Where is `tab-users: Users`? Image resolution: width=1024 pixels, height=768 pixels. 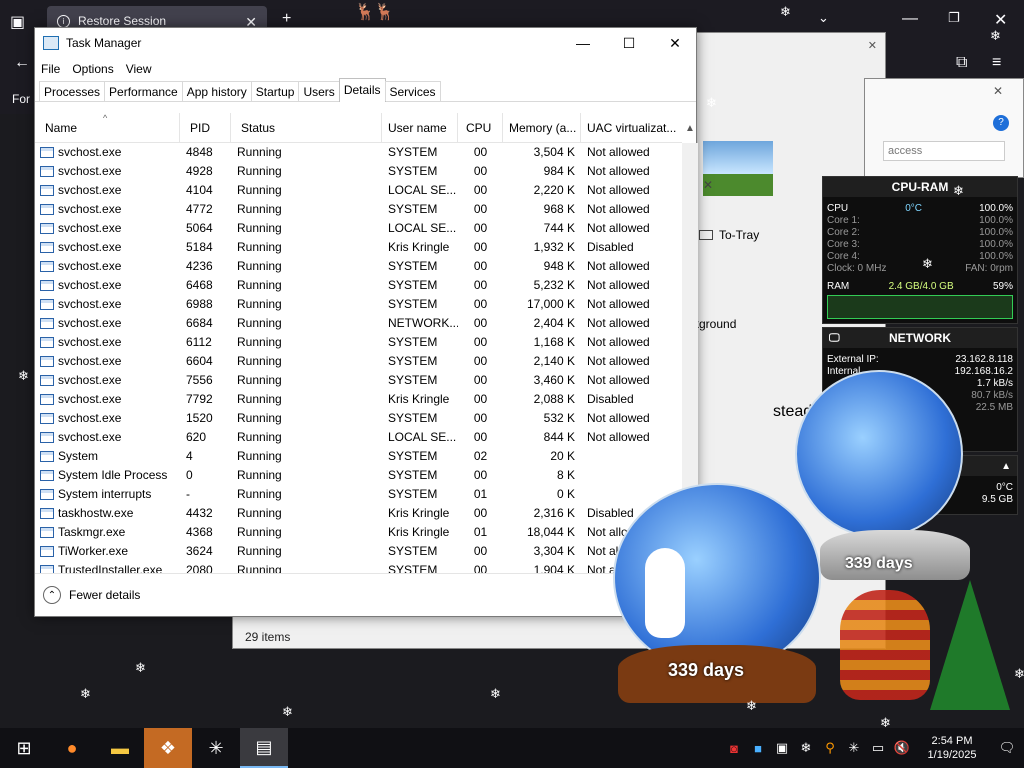
tab-users: Users is located at coordinates (319, 91).